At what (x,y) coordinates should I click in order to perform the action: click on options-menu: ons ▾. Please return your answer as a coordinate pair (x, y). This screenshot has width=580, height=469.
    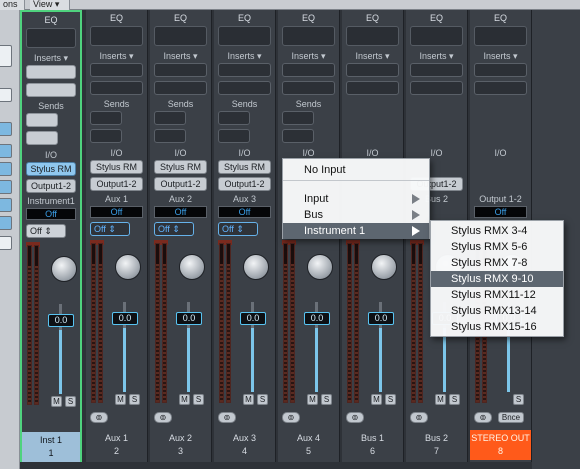
    Looking at the image, I should click on (12, 9).